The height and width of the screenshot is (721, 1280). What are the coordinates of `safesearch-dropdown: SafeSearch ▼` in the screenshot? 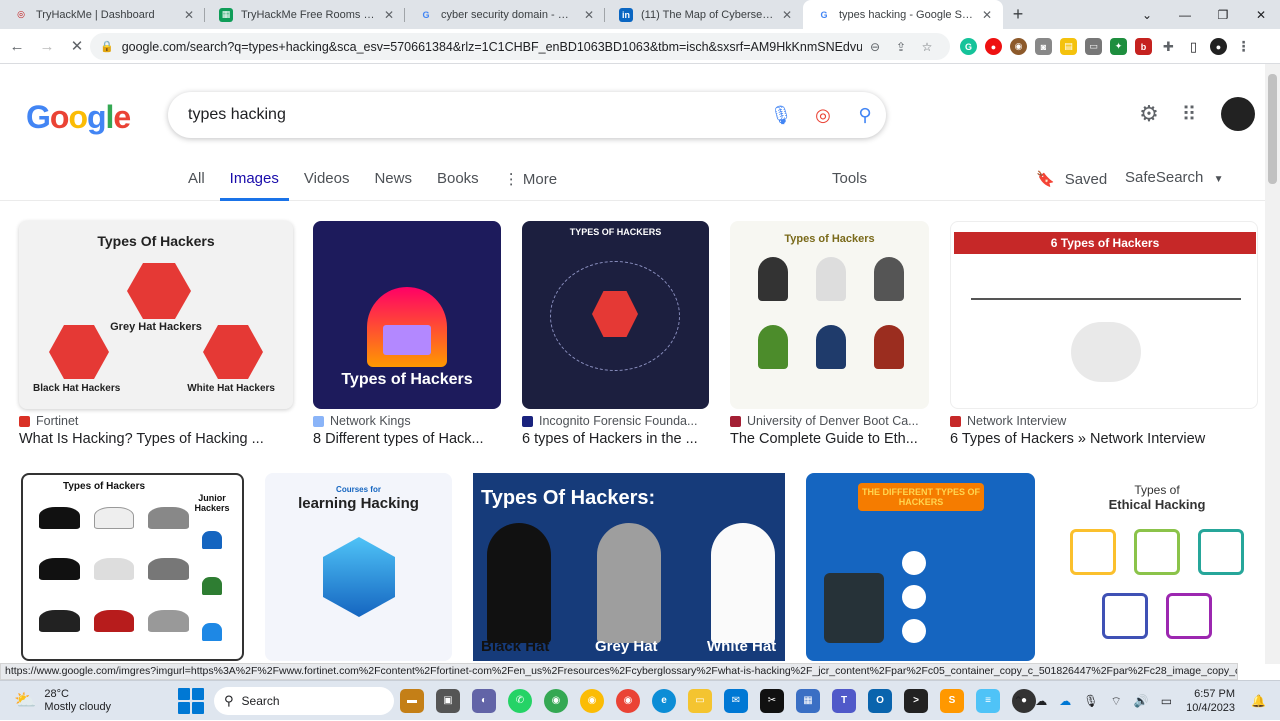 It's located at (1174, 177).